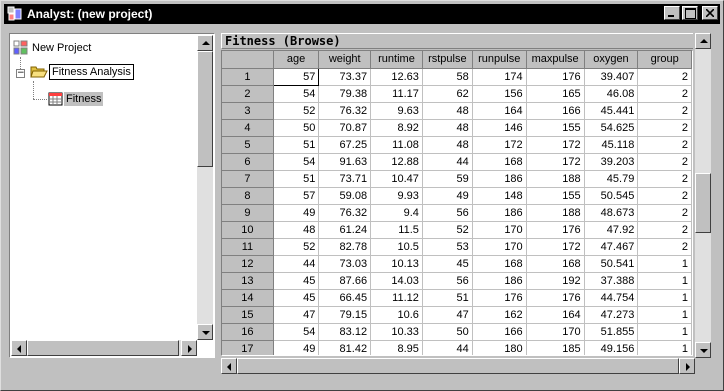  I want to click on cell-rstpulse: 50, so click(447, 332).